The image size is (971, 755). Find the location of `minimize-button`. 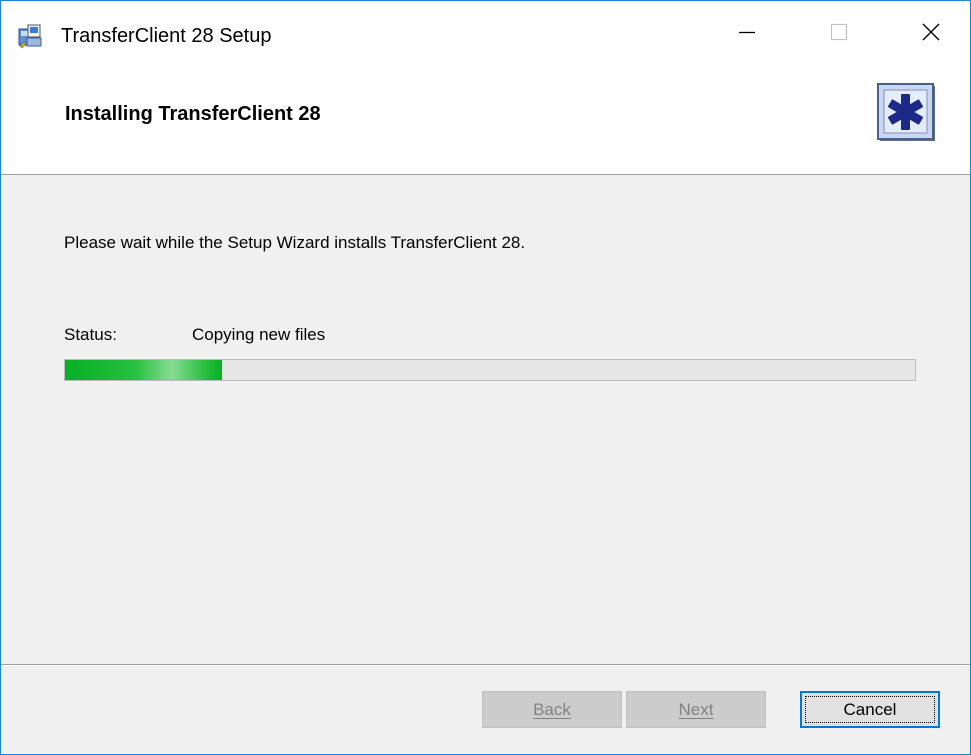

minimize-button is located at coordinates (747, 32).